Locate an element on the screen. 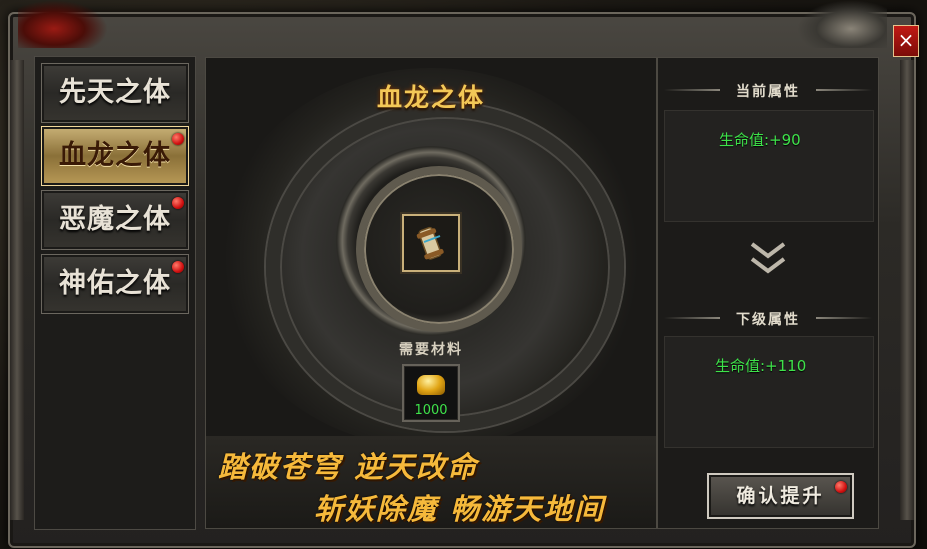 This screenshot has width=927, height=549. current-attr-box: 生命值:+90 is located at coordinates (769, 166).